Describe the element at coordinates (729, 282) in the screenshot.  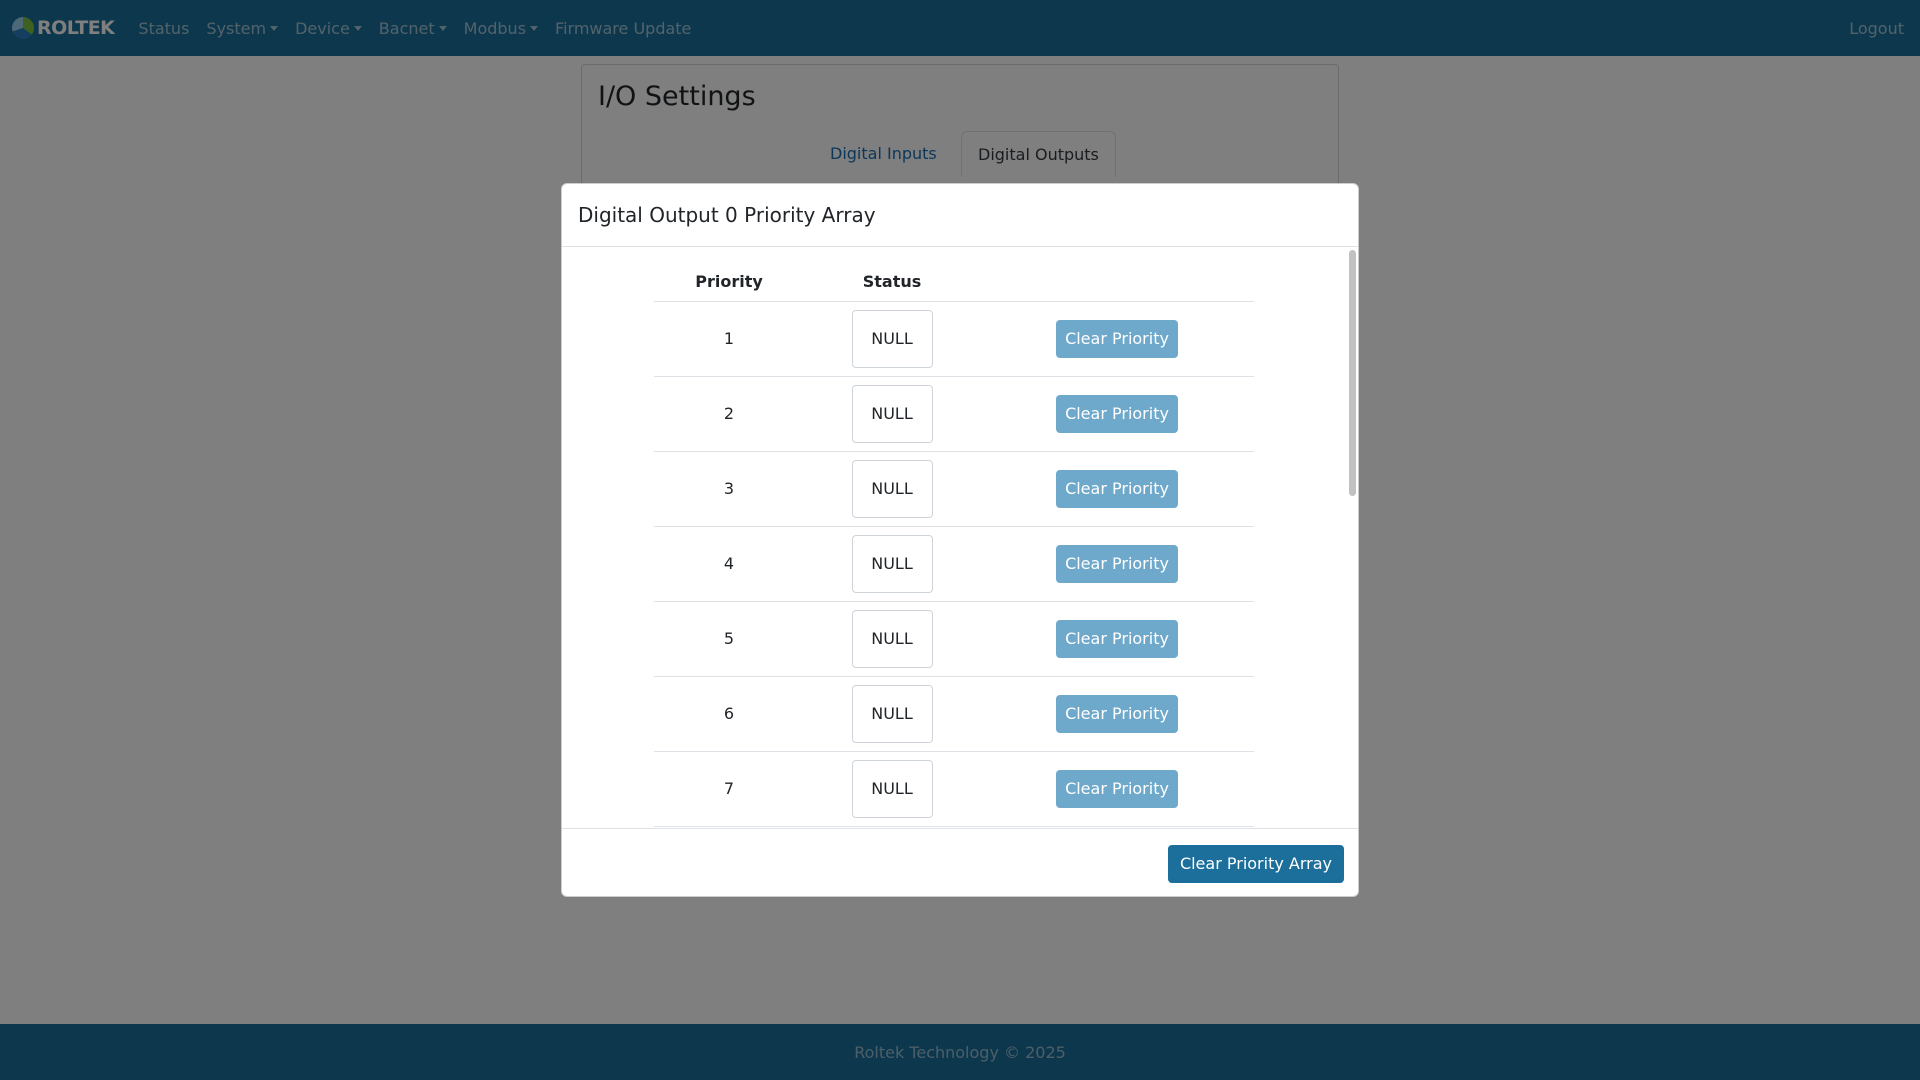
I see `column-header-priority: Priority` at that location.